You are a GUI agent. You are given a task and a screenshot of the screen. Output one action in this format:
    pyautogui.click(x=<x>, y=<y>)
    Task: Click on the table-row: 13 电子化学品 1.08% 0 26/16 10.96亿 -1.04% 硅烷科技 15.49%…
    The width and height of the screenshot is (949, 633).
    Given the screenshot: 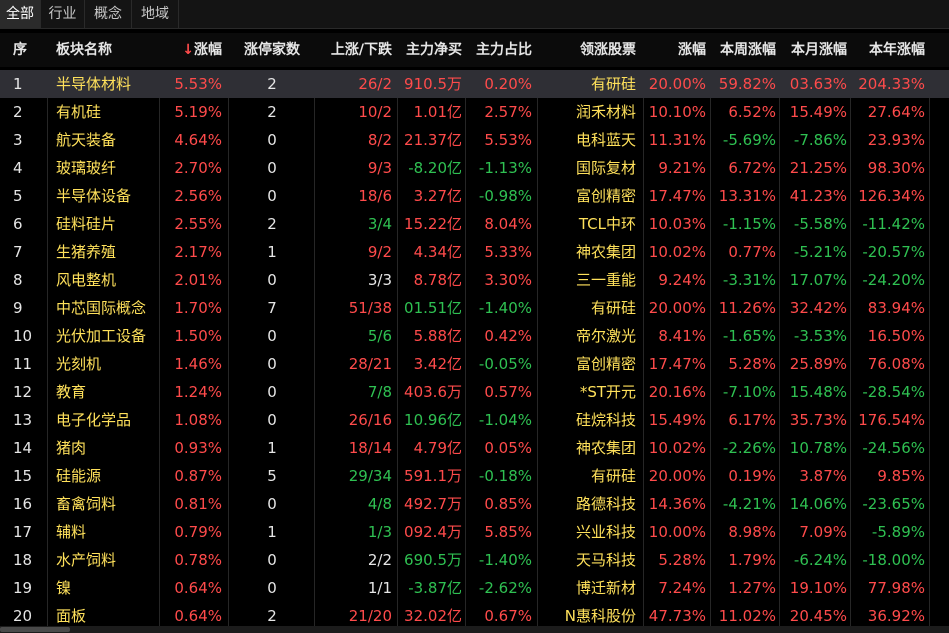 What is the action you would take?
    pyautogui.click(x=474, y=420)
    